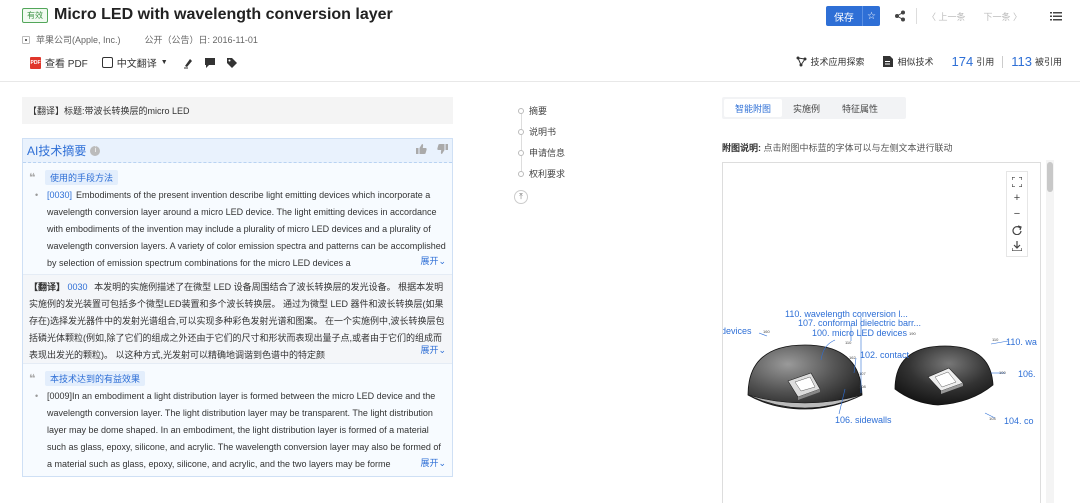  What do you see at coordinates (806, 108) in the screenshot?
I see `tab-embodiments: 实施例` at bounding box center [806, 108].